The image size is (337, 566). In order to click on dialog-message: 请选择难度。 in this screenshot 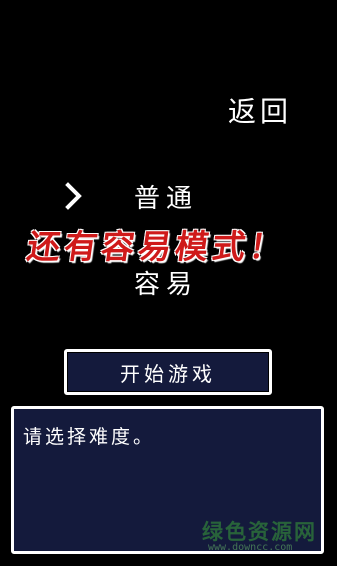, I will do `click(89, 437)`.